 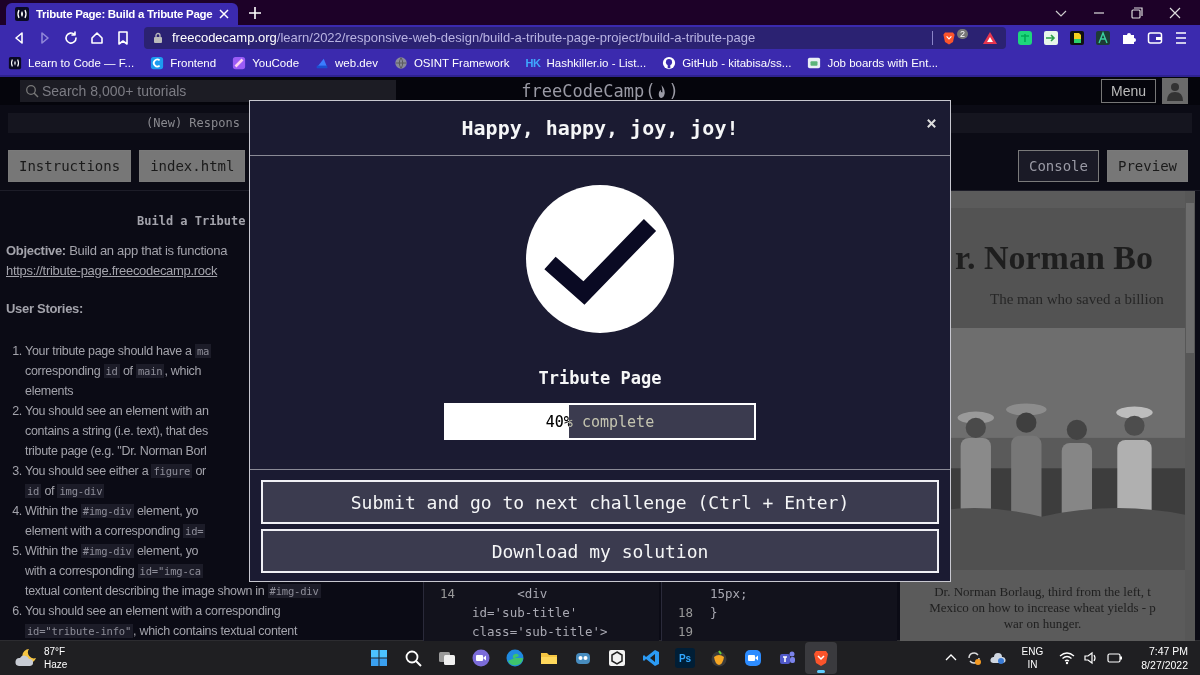 I want to click on bookmark: YouCode, so click(x=266, y=62).